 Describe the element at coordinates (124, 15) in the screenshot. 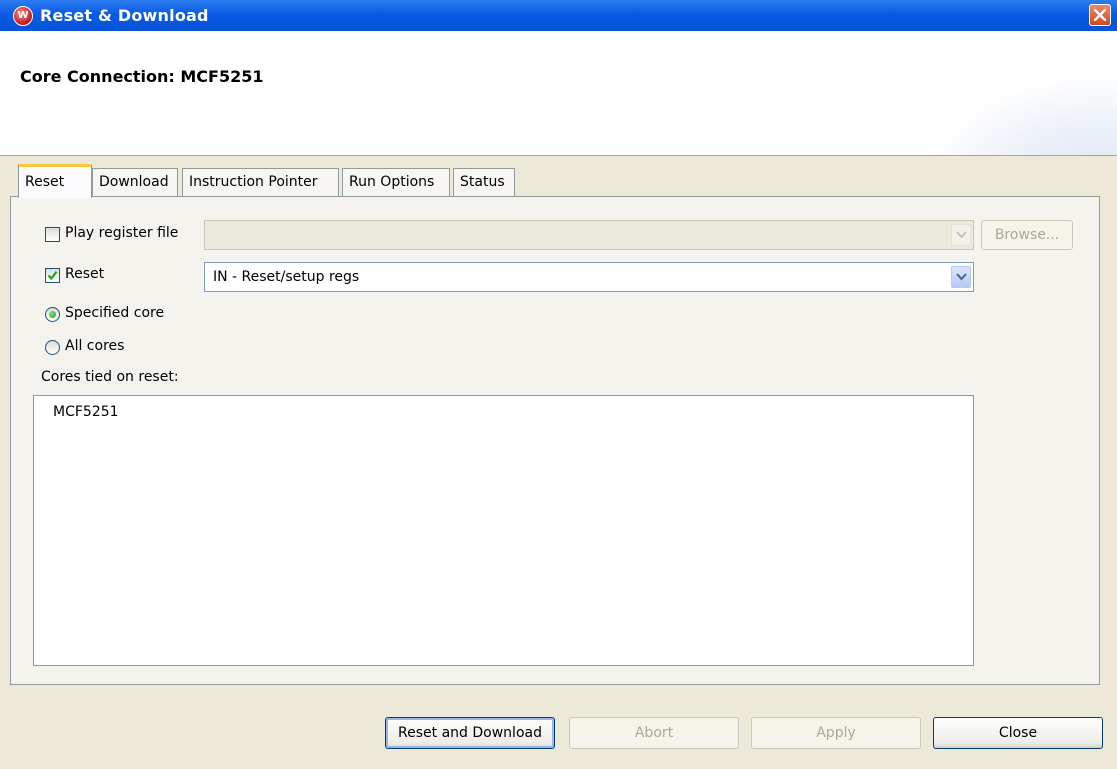

I see `window-title: Reset & Download` at that location.